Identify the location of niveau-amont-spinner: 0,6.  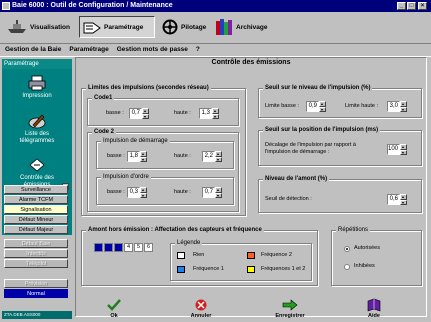
(397, 199).